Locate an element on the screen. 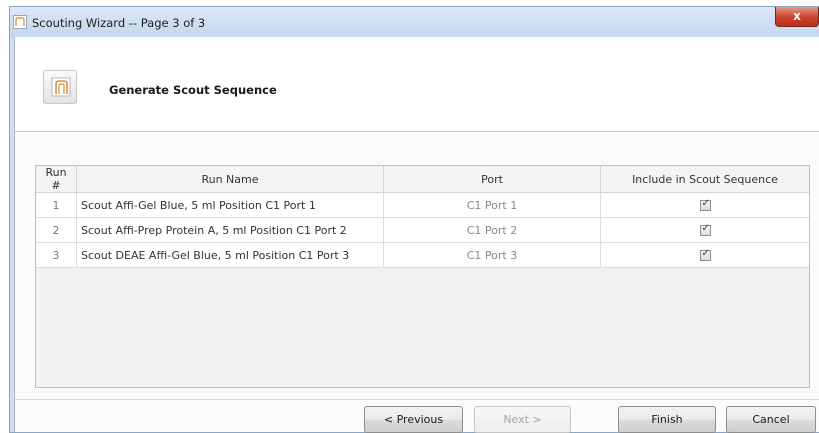  wizard-icon is located at coordinates (60, 87).